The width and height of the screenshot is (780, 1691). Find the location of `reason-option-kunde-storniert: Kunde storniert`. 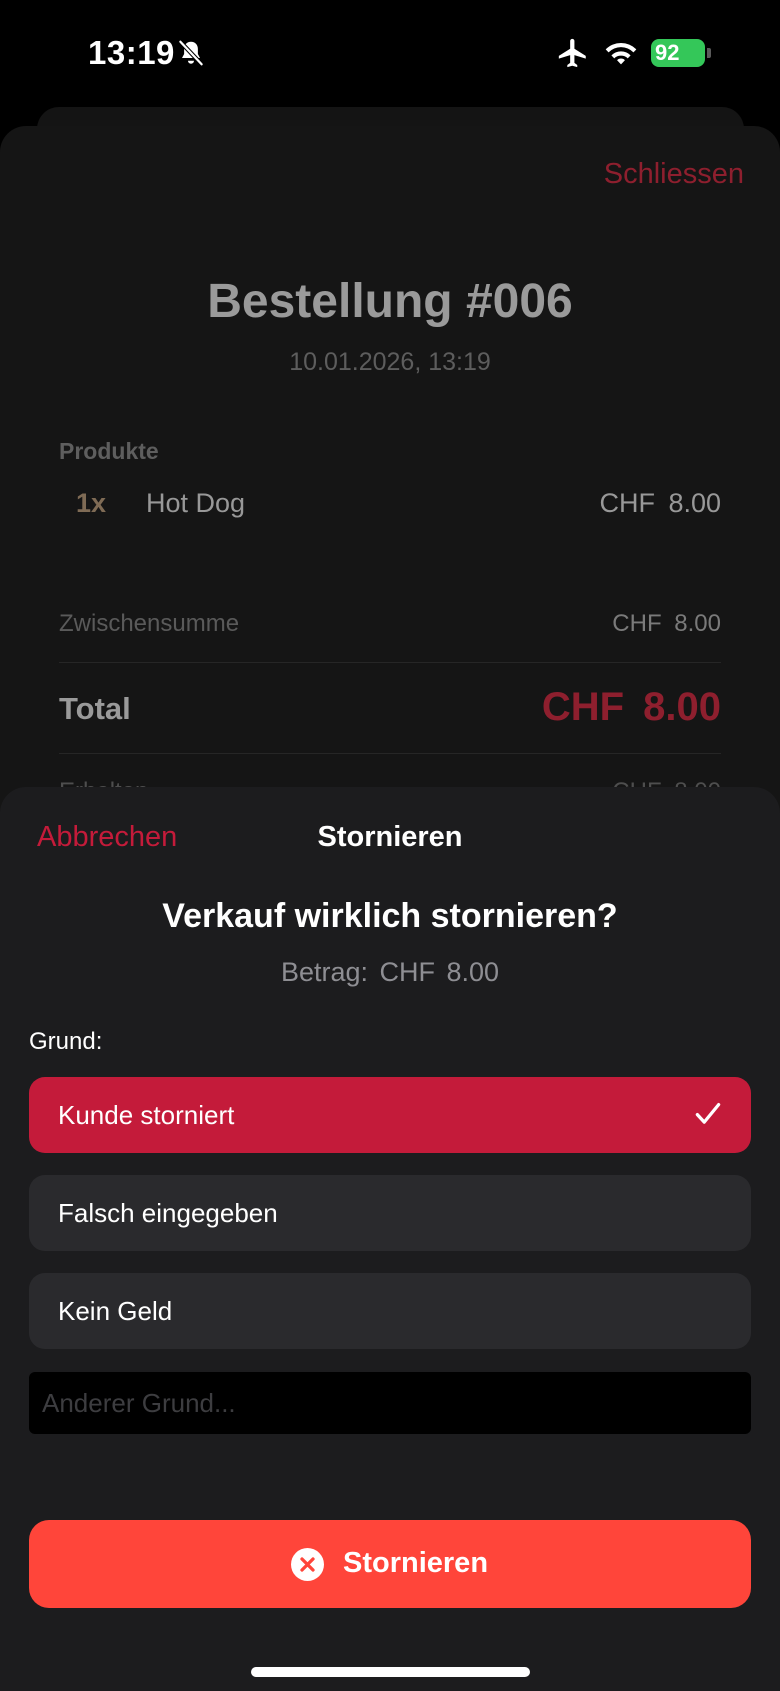

reason-option-kunde-storniert: Kunde storniert is located at coordinates (390, 1115).